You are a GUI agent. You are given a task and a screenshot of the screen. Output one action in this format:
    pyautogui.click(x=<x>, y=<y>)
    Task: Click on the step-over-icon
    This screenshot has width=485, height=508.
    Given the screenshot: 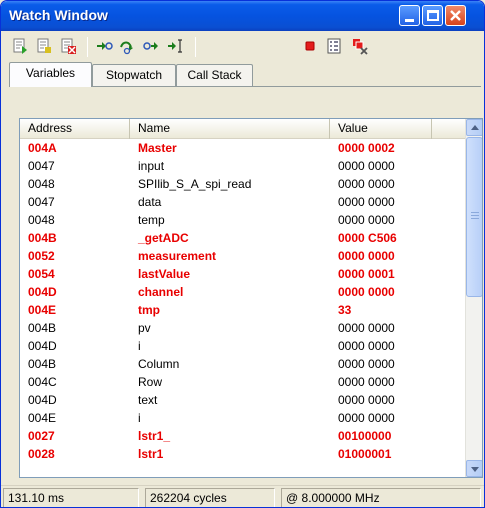 What is the action you would take?
    pyautogui.click(x=128, y=46)
    